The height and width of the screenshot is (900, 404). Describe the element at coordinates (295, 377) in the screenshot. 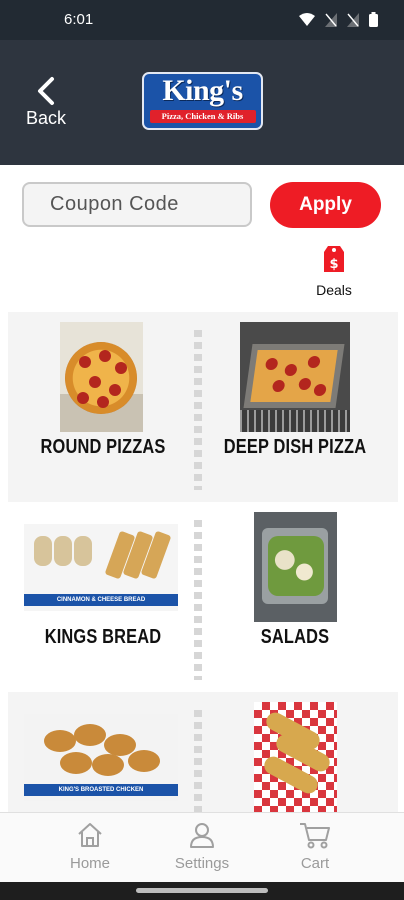

I see `deep-dish-pizza-image` at that location.